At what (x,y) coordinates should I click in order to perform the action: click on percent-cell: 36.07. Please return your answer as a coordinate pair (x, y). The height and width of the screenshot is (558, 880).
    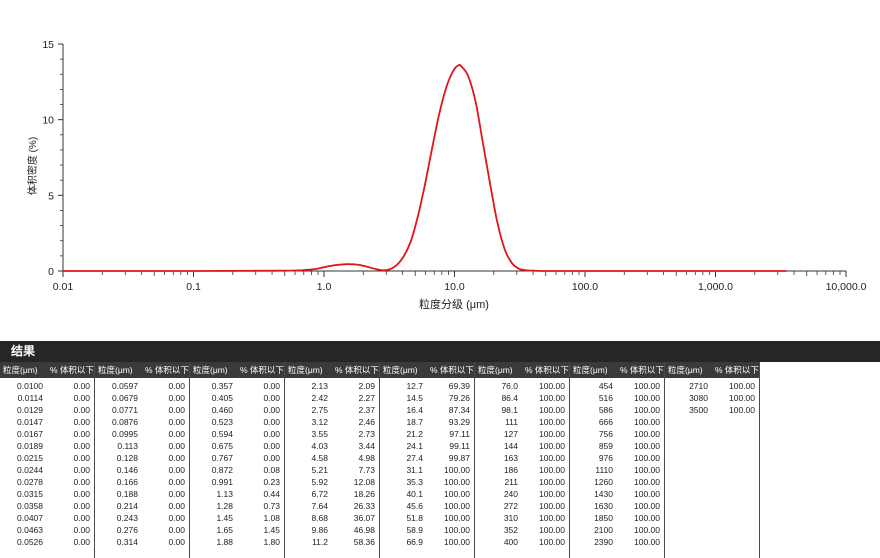
    Looking at the image, I should click on (364, 518).